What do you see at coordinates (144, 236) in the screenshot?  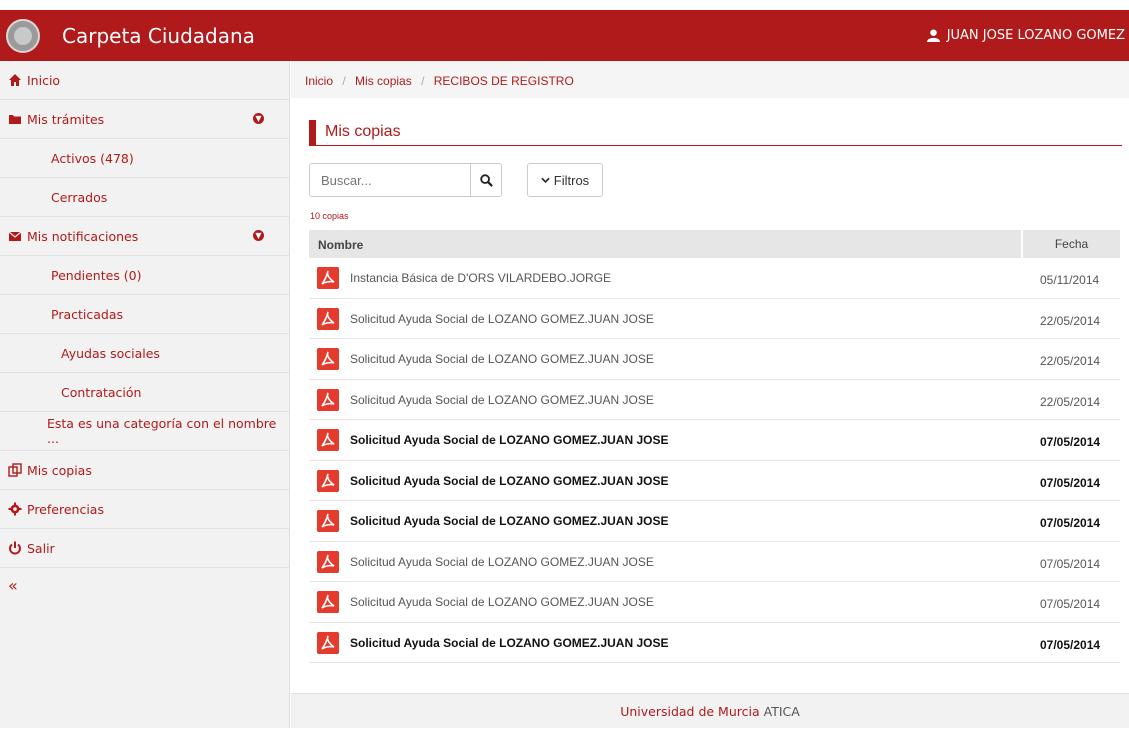 I see `sidebar-item-mis-notificaciones: Mis notificaciones ▼` at bounding box center [144, 236].